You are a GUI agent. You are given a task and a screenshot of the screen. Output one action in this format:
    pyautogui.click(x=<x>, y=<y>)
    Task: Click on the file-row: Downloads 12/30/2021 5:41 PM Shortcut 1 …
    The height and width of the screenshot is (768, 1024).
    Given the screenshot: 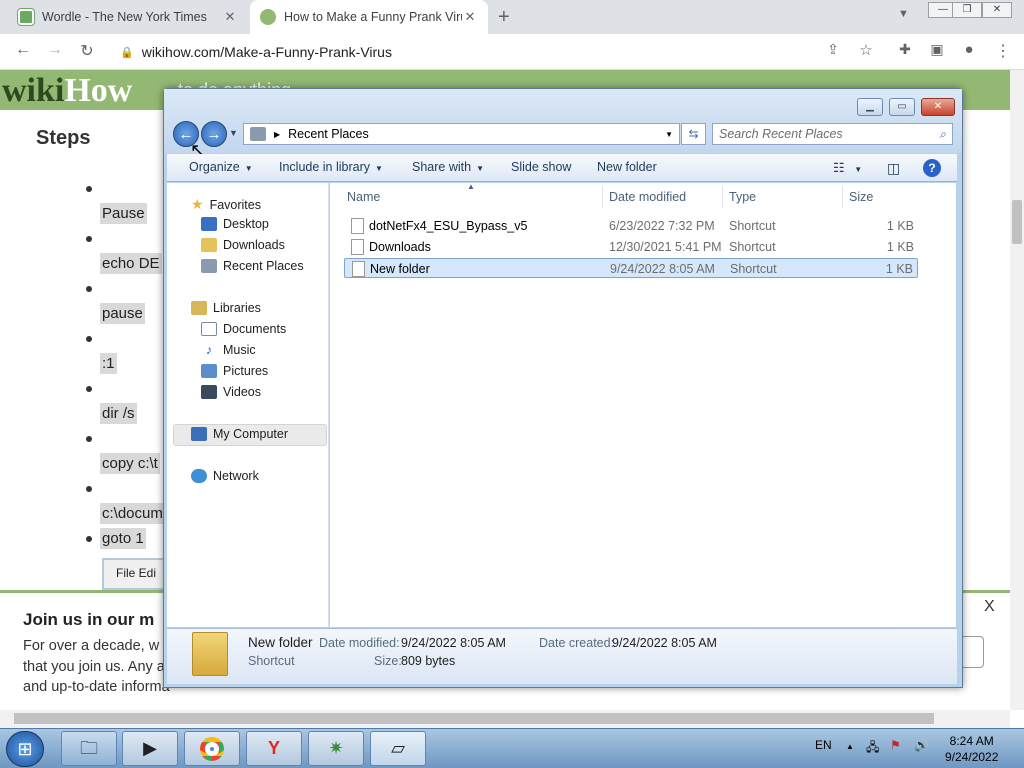 What is the action you would take?
    pyautogui.click(x=631, y=247)
    